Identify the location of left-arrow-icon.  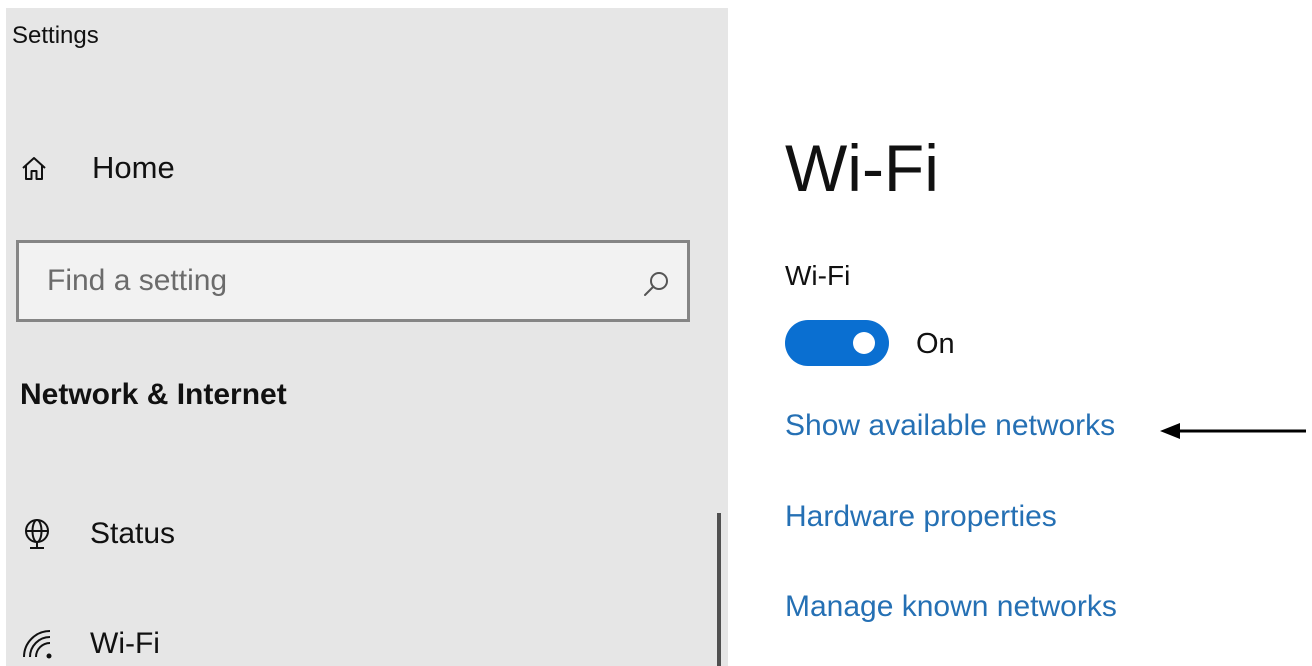
(1233, 431).